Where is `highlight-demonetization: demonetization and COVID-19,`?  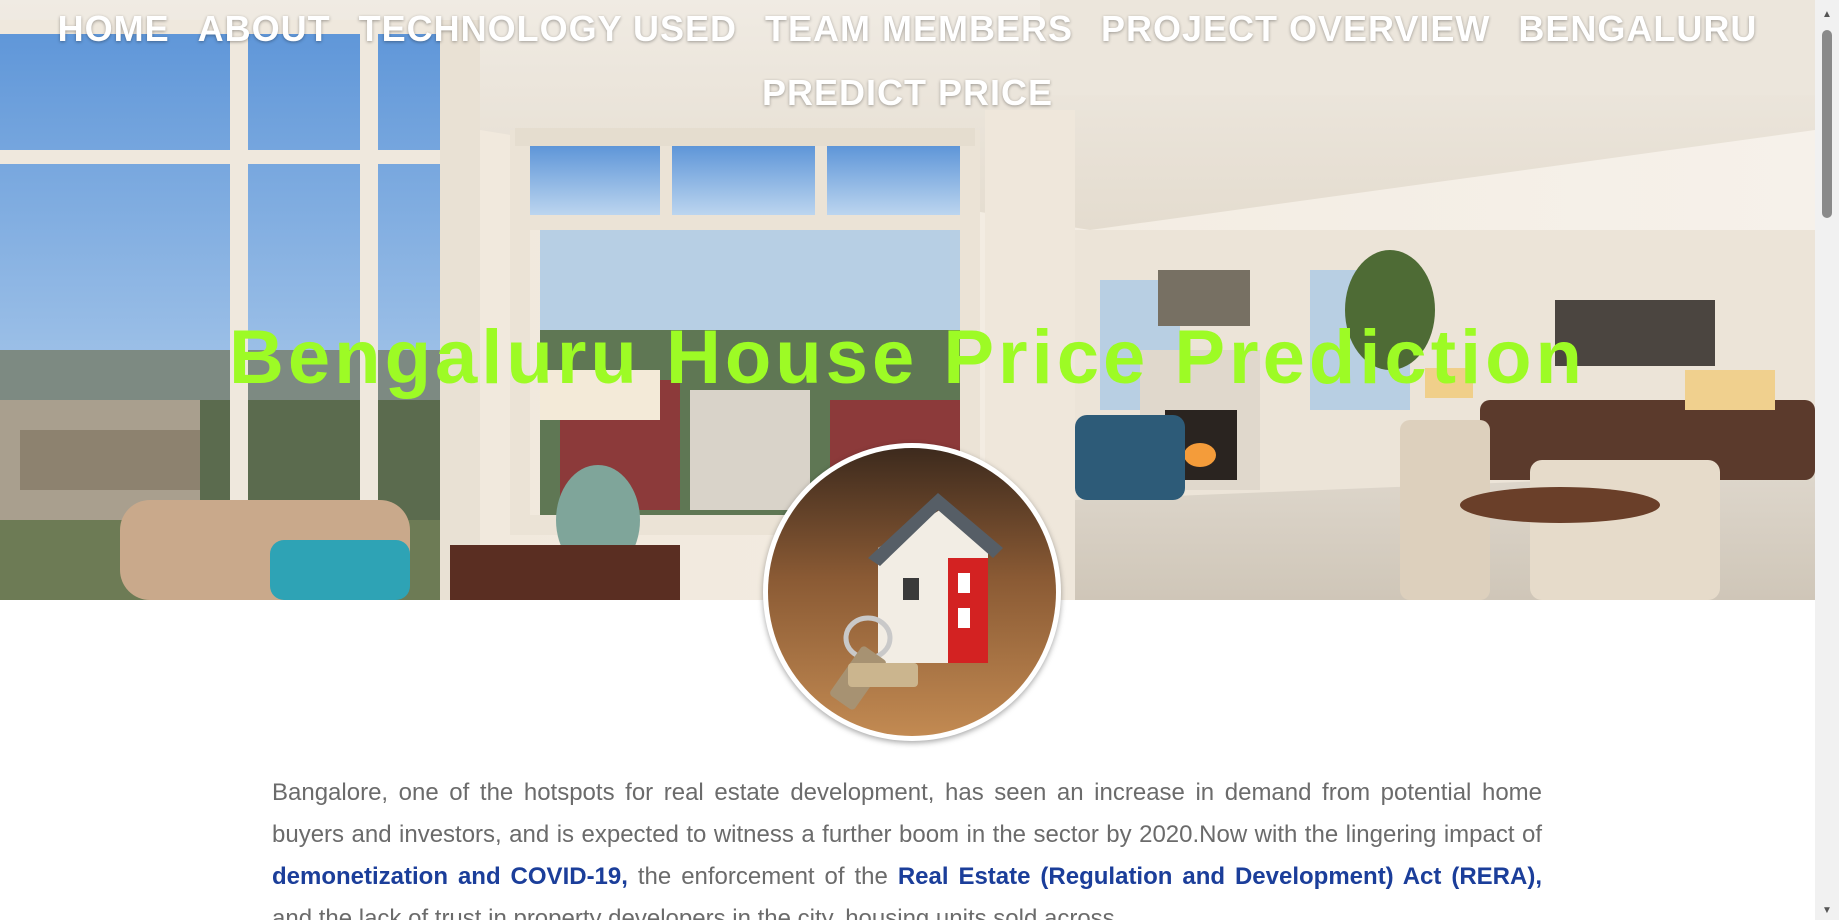
highlight-demonetization: demonetization and COVID-19, is located at coordinates (450, 876).